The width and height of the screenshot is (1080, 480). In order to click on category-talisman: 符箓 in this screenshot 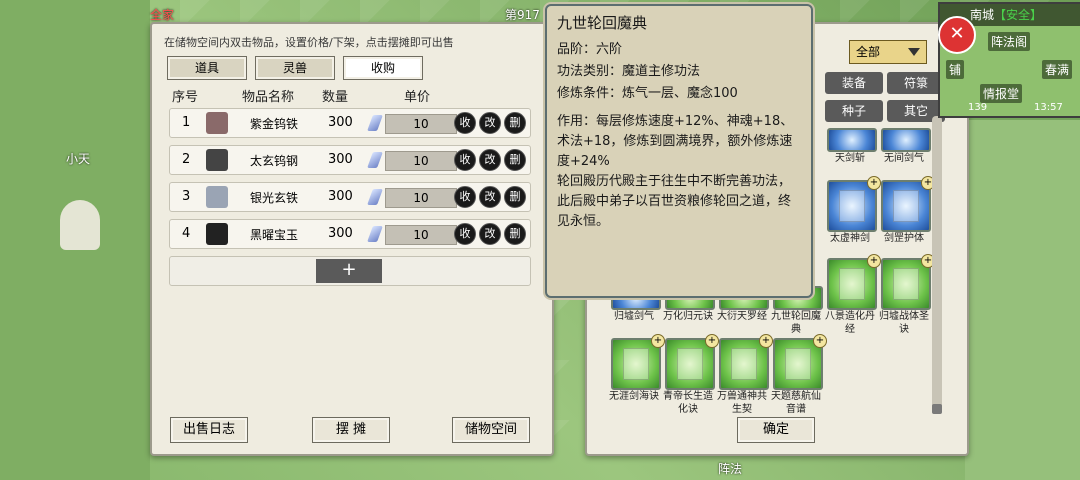, I will do `click(916, 83)`.